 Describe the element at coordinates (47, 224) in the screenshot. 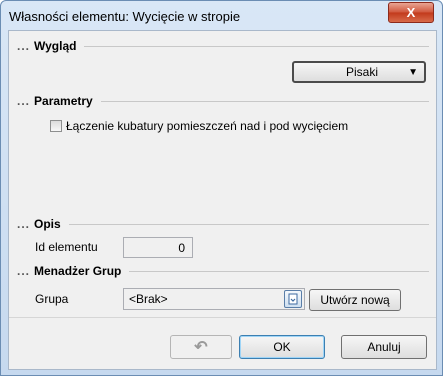

I see `section-description-label: Opis` at that location.